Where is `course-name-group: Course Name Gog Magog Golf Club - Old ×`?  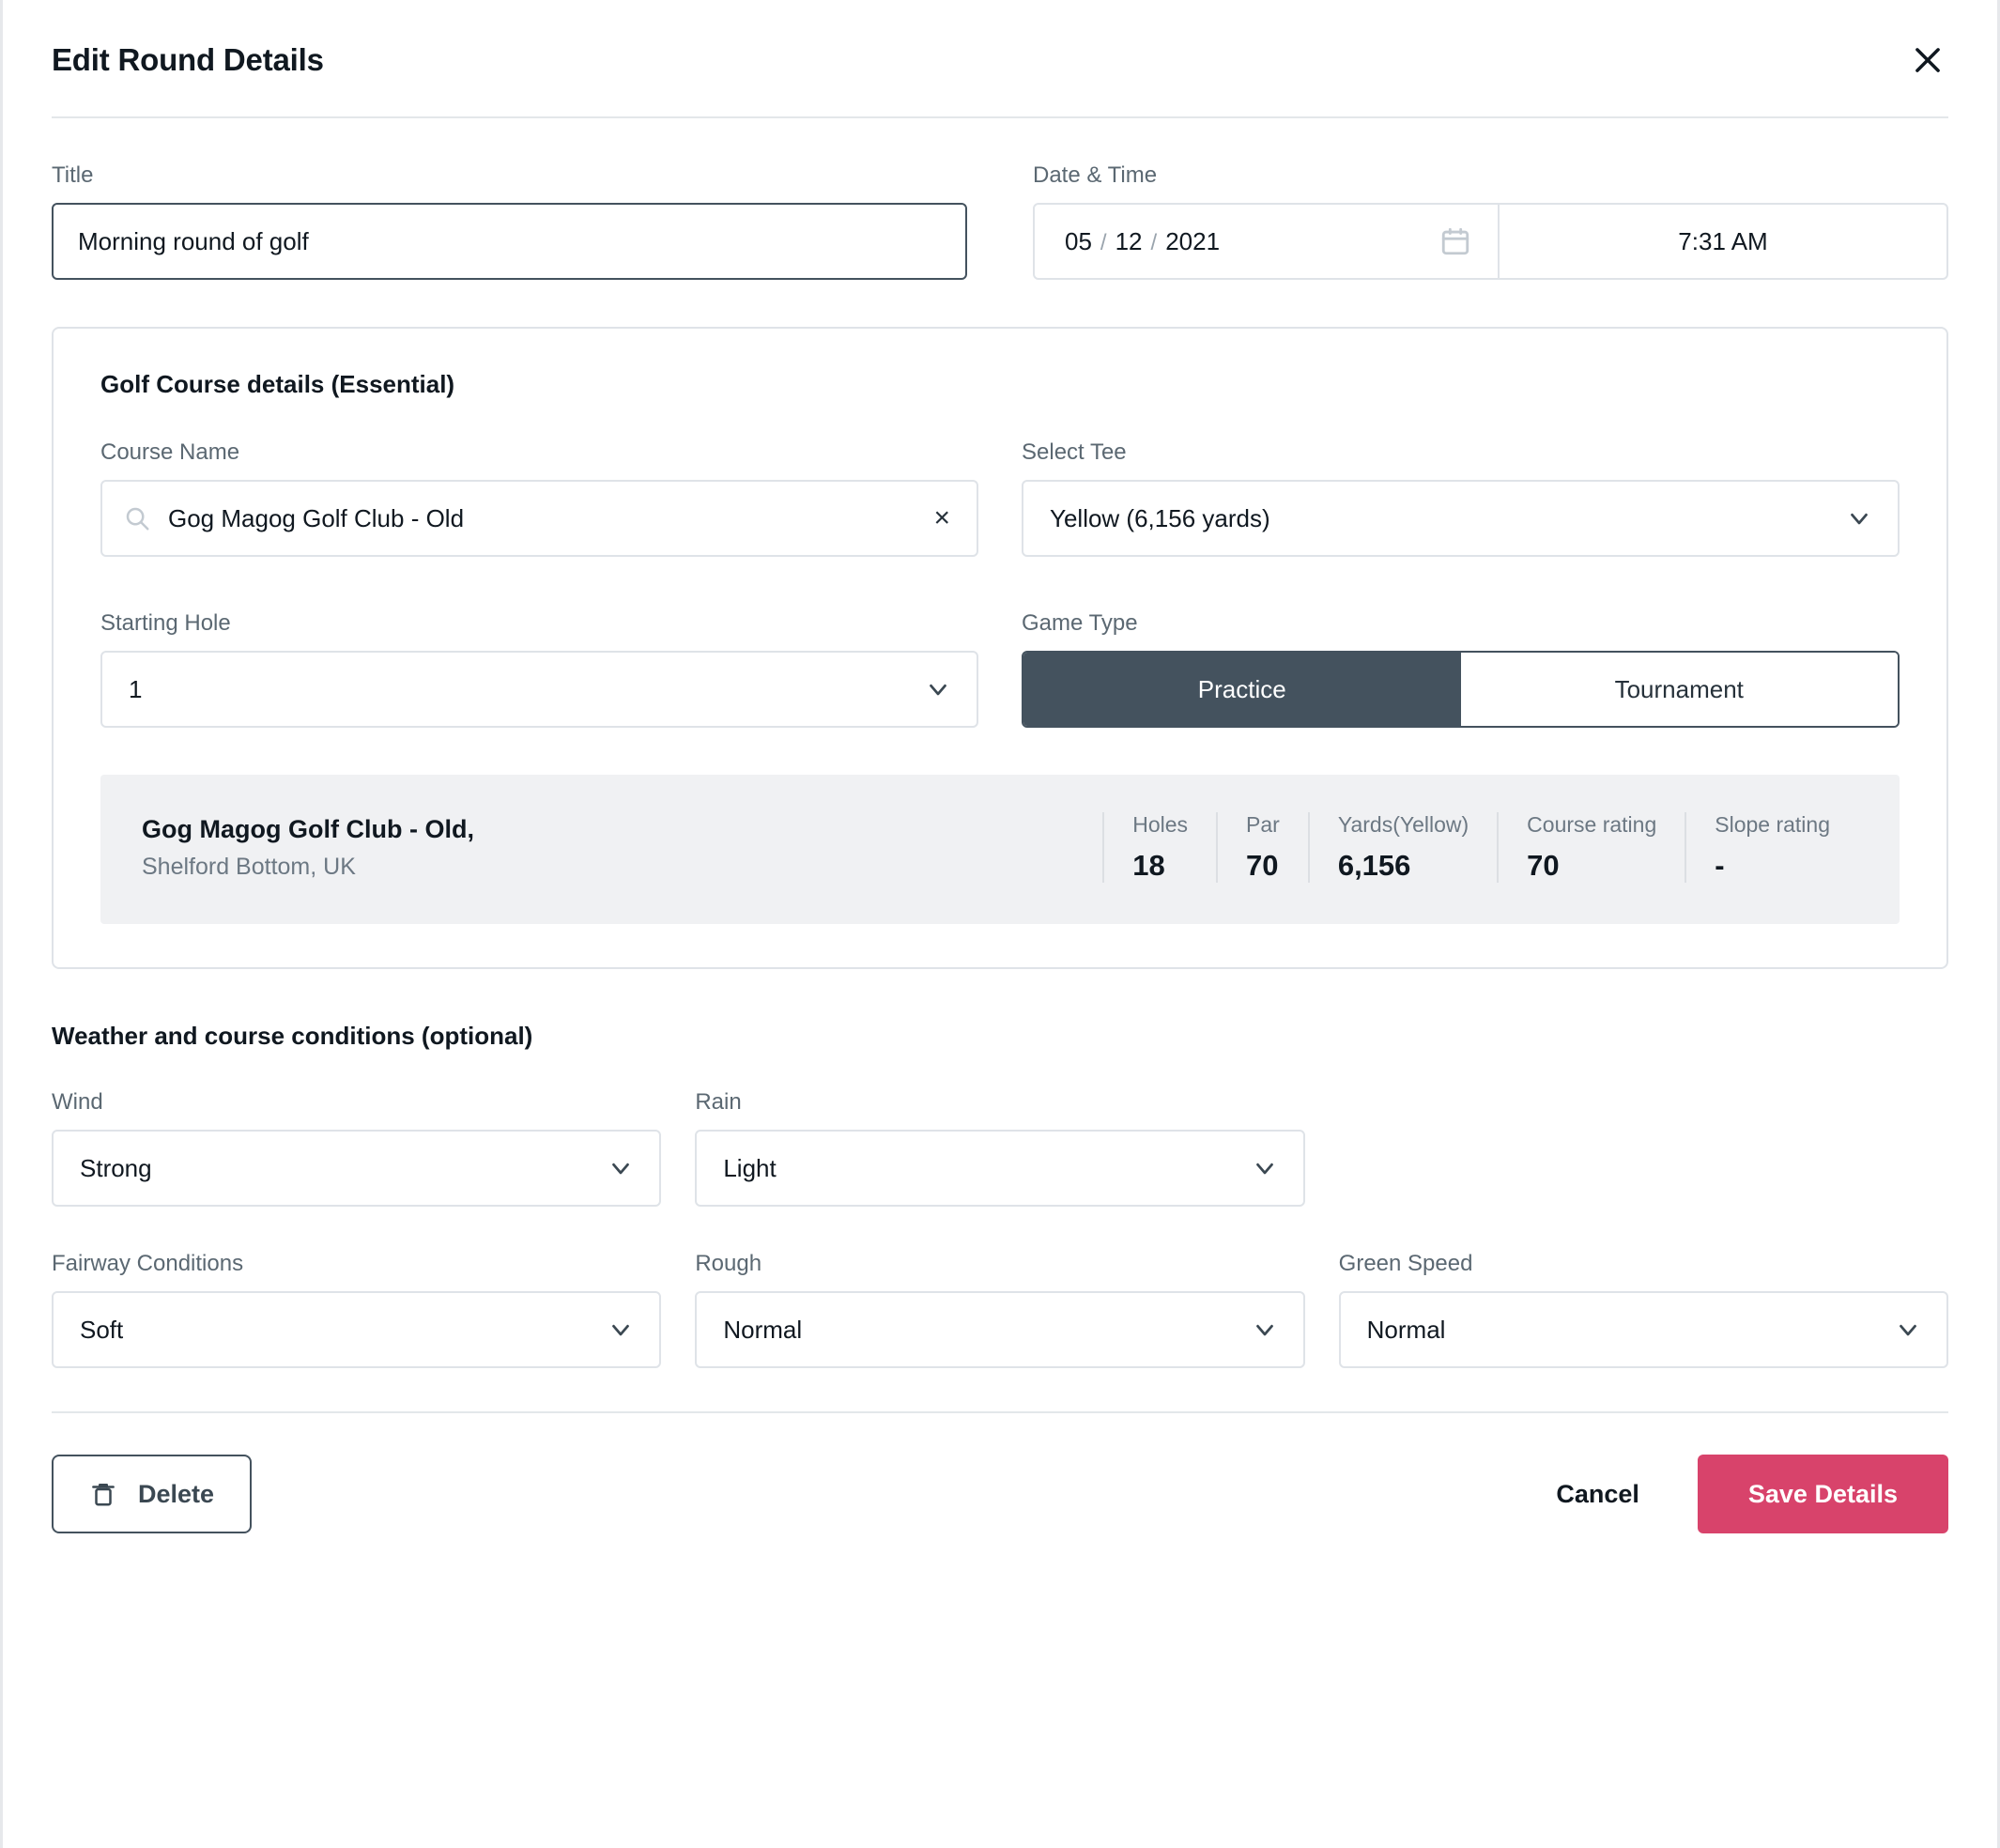 course-name-group: Course Name Gog Magog Golf Club - Old × is located at coordinates (539, 498).